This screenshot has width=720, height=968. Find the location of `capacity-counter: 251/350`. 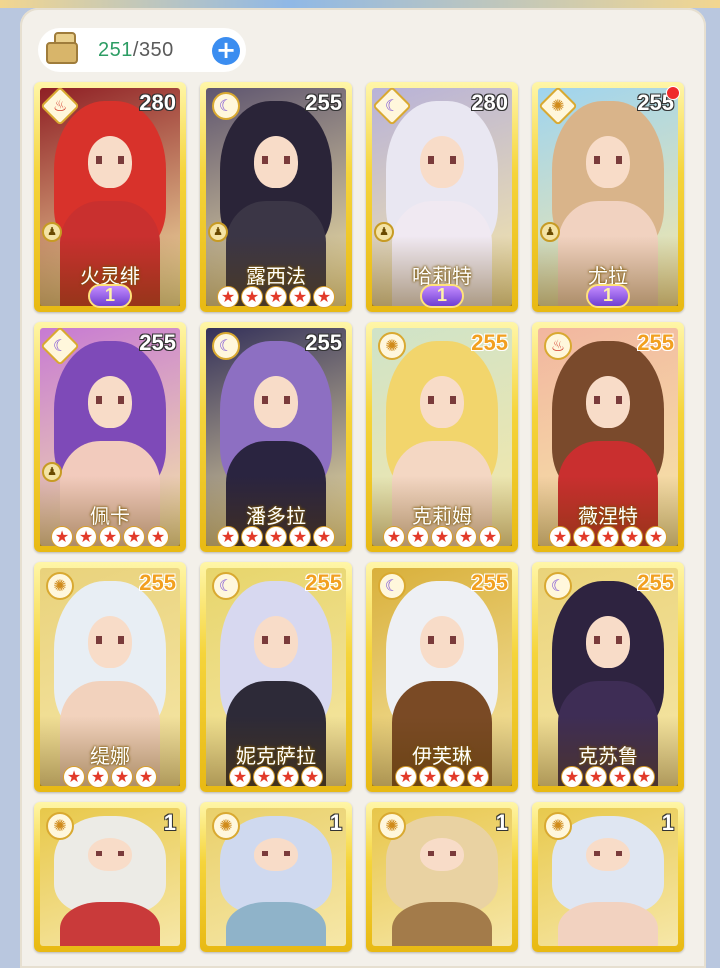

capacity-counter: 251/350 is located at coordinates (136, 50).